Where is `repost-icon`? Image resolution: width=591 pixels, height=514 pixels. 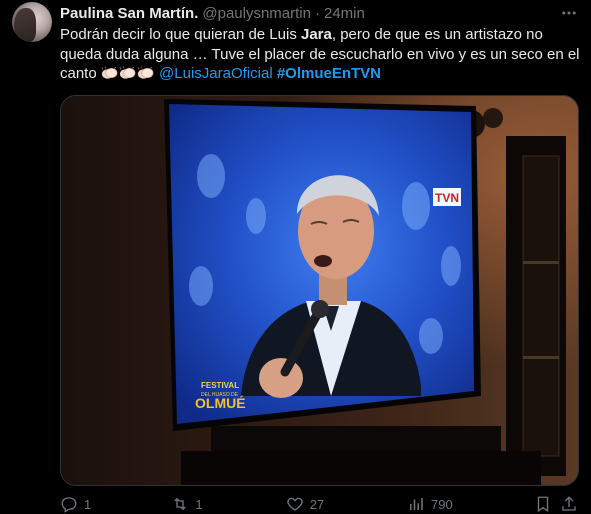
repost-icon is located at coordinates (180, 504).